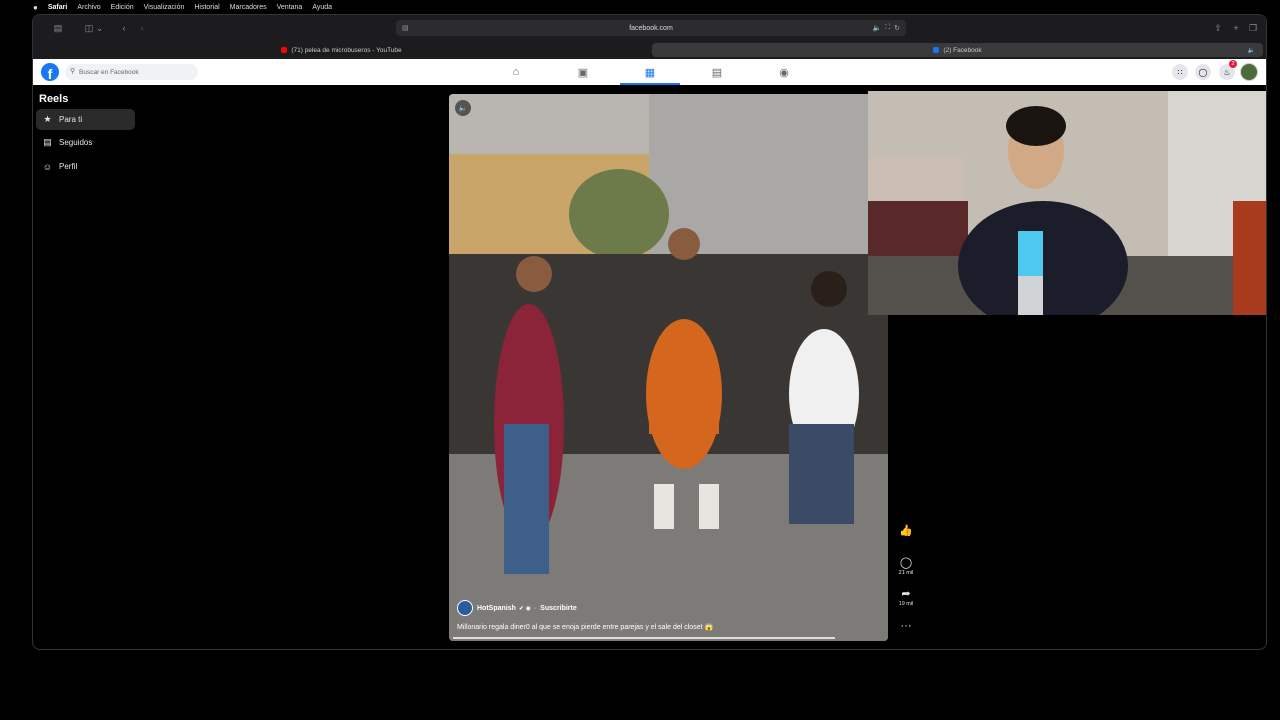 This screenshot has width=1280, height=720. I want to click on volume-icon: 🔈, so click(463, 108).